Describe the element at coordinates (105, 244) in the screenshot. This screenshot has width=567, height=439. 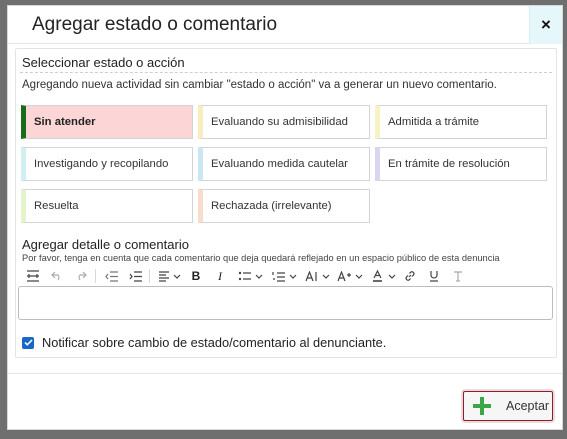
I see `detail-title: Agregar detalle o comentario` at that location.